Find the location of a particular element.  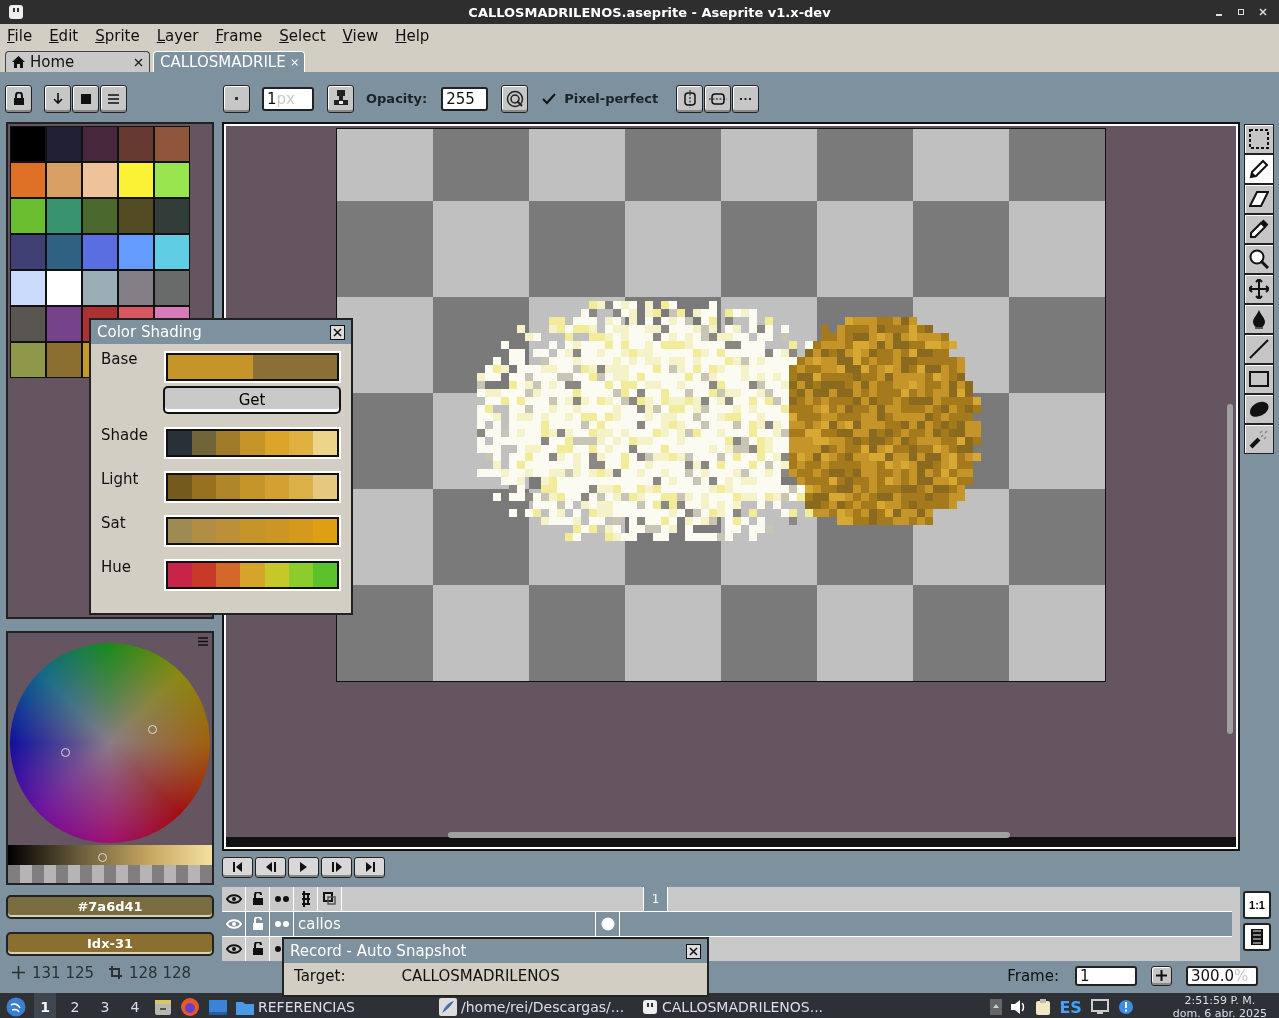

pixel-perfect-label: Pixel-perfect is located at coordinates (611, 99).